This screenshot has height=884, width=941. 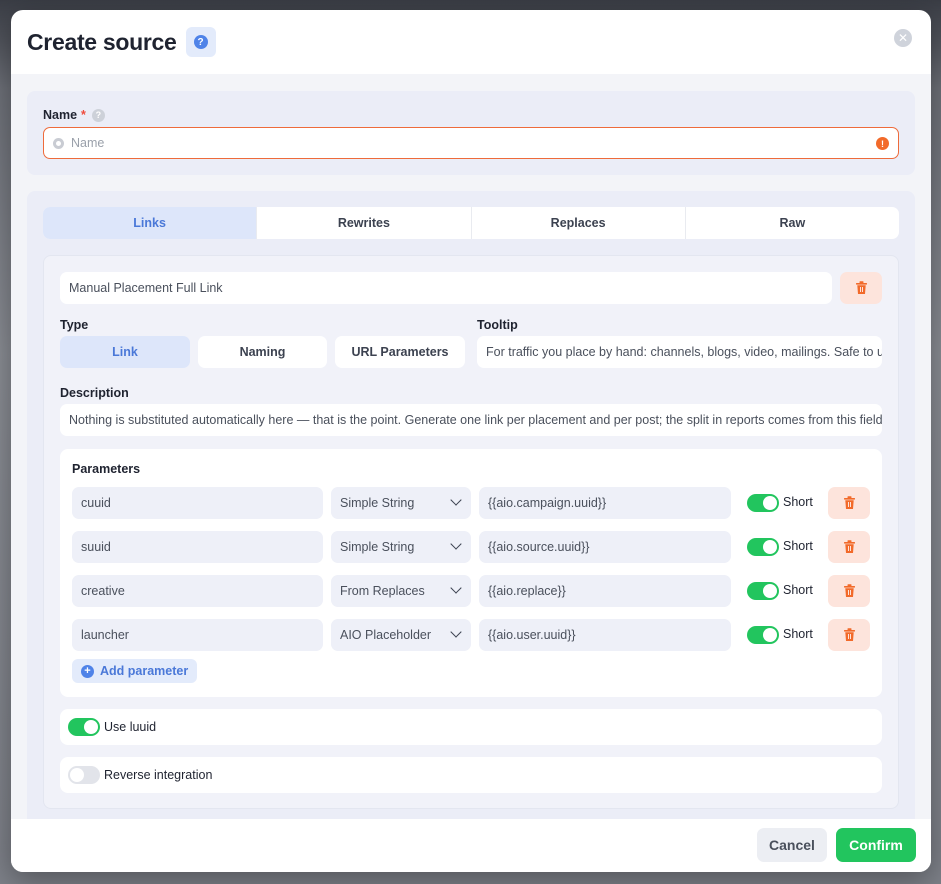 What do you see at coordinates (471, 775) in the screenshot?
I see `reverse-integration-row: Reverse integration` at bounding box center [471, 775].